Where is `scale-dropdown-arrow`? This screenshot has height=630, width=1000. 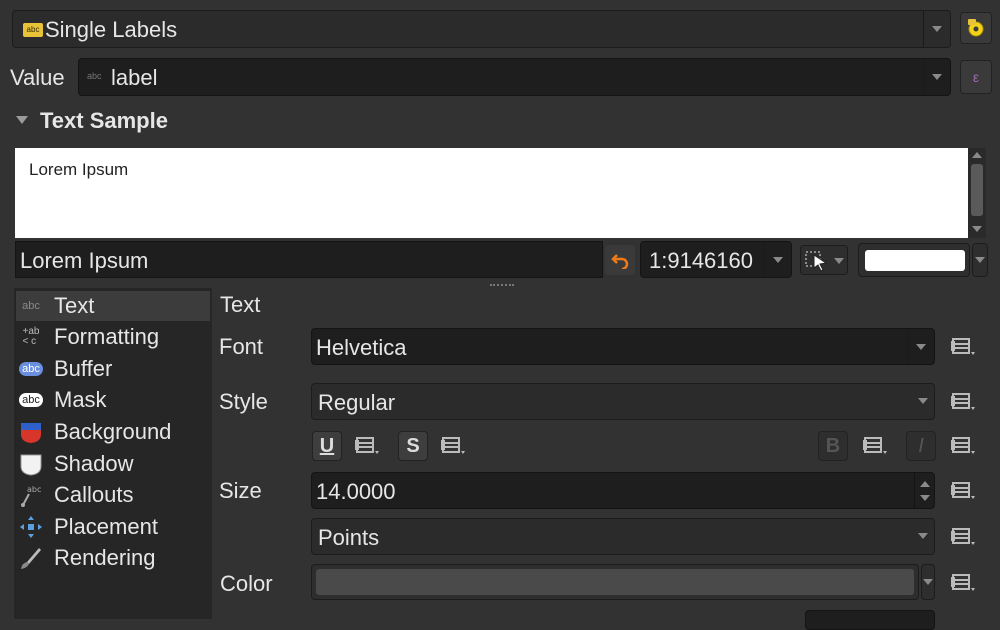 scale-dropdown-arrow is located at coordinates (777, 259).